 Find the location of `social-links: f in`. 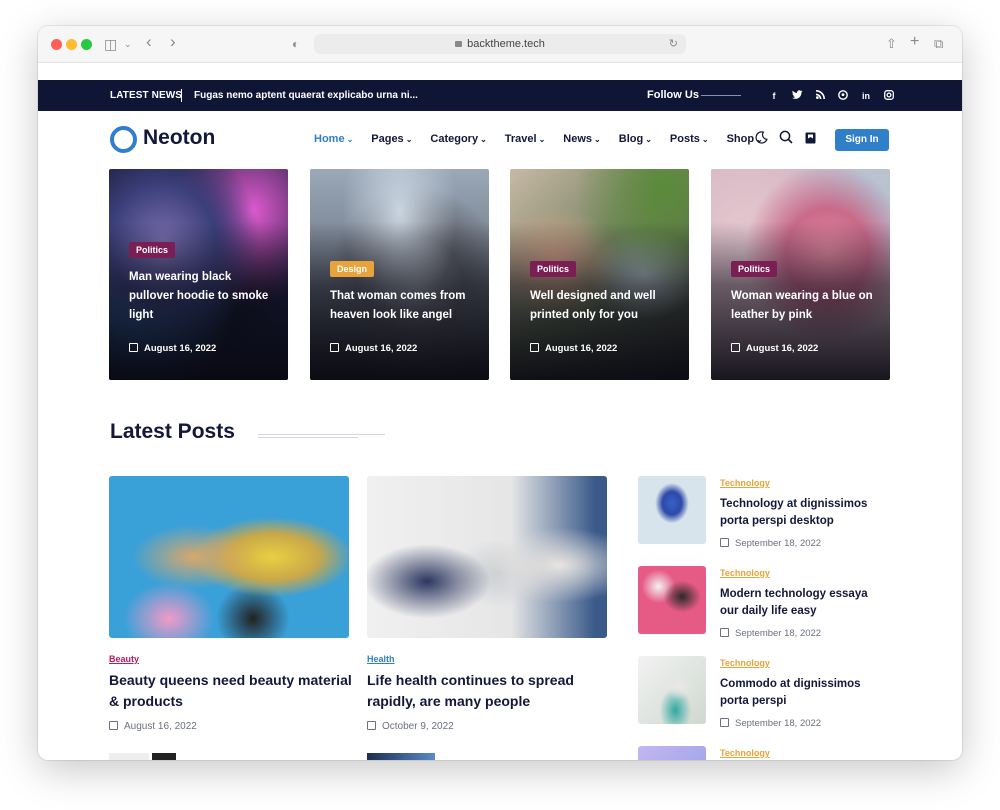

social-links: f in is located at coordinates (831, 95).